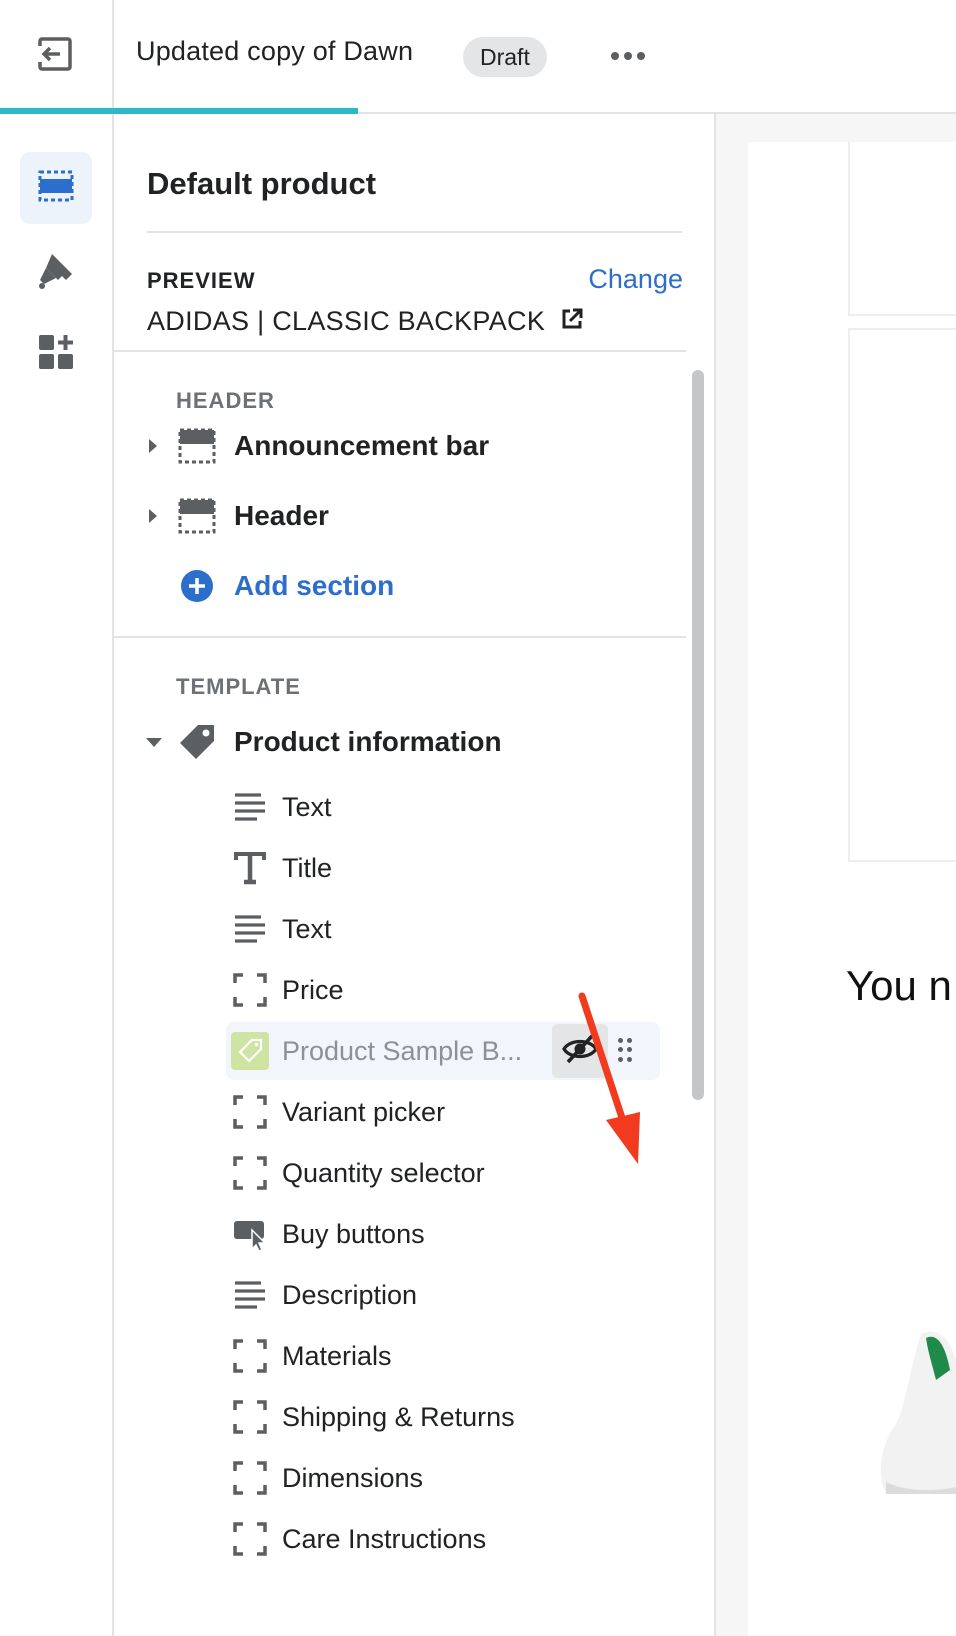  I want to click on editor-rail, so click(57, 875).